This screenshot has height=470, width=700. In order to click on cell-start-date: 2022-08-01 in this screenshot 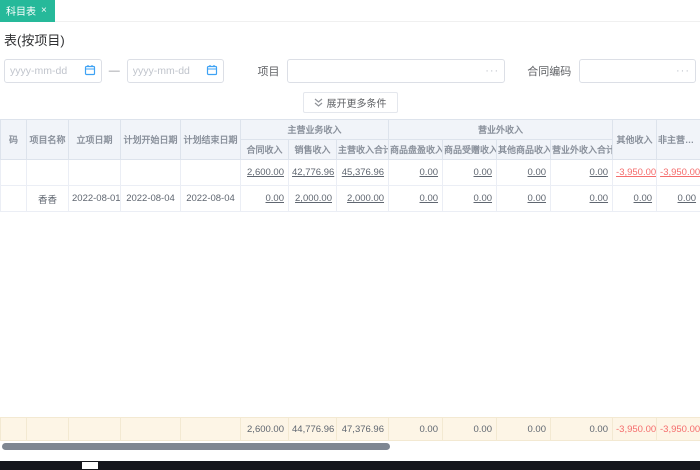, I will do `click(94, 198)`.